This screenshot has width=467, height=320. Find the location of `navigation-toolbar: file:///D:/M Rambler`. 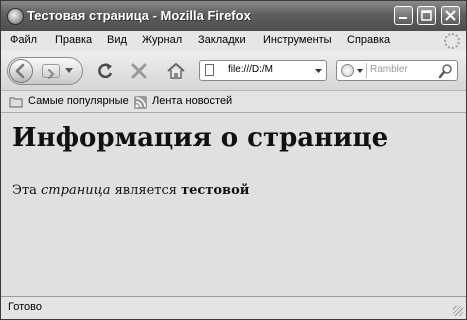

navigation-toolbar: file:///D:/M Rambler is located at coordinates (233, 71).